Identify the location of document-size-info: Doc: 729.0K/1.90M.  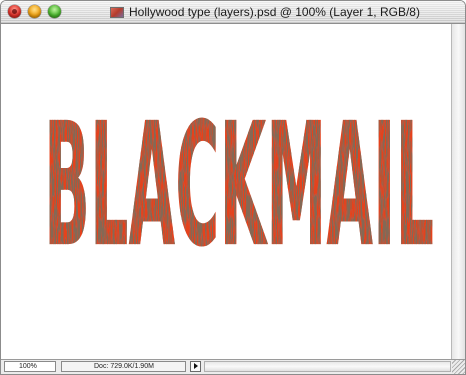
(123, 366).